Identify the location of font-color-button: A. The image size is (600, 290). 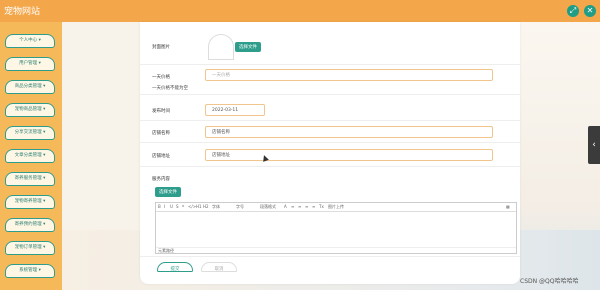
(285, 207).